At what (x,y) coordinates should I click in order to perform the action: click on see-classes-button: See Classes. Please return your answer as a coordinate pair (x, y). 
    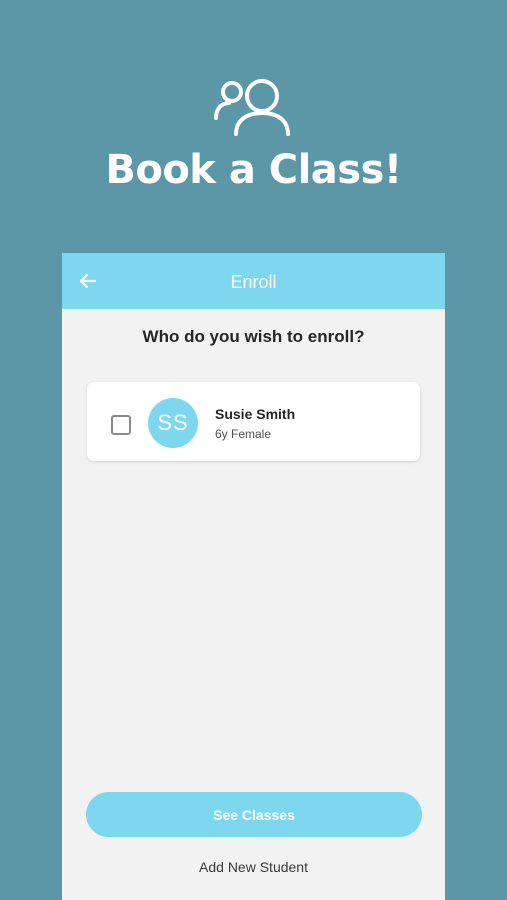
    Looking at the image, I should click on (254, 814).